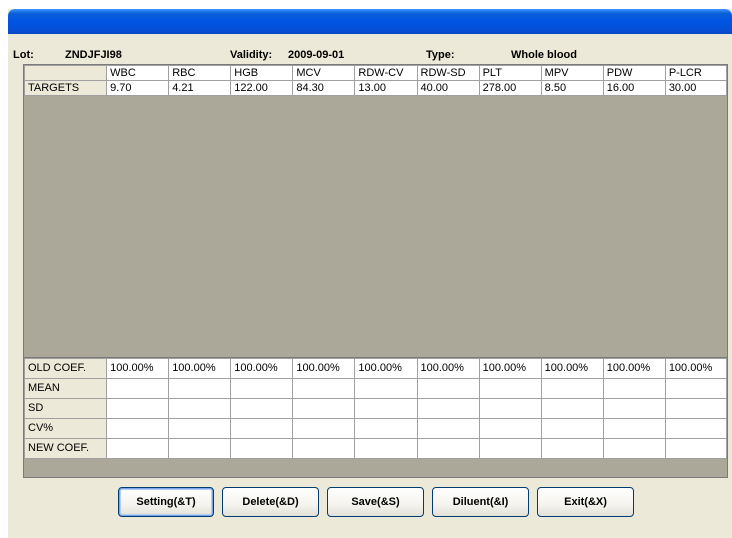 This screenshot has width=732, height=538. I want to click on corner-cell, so click(65, 73).